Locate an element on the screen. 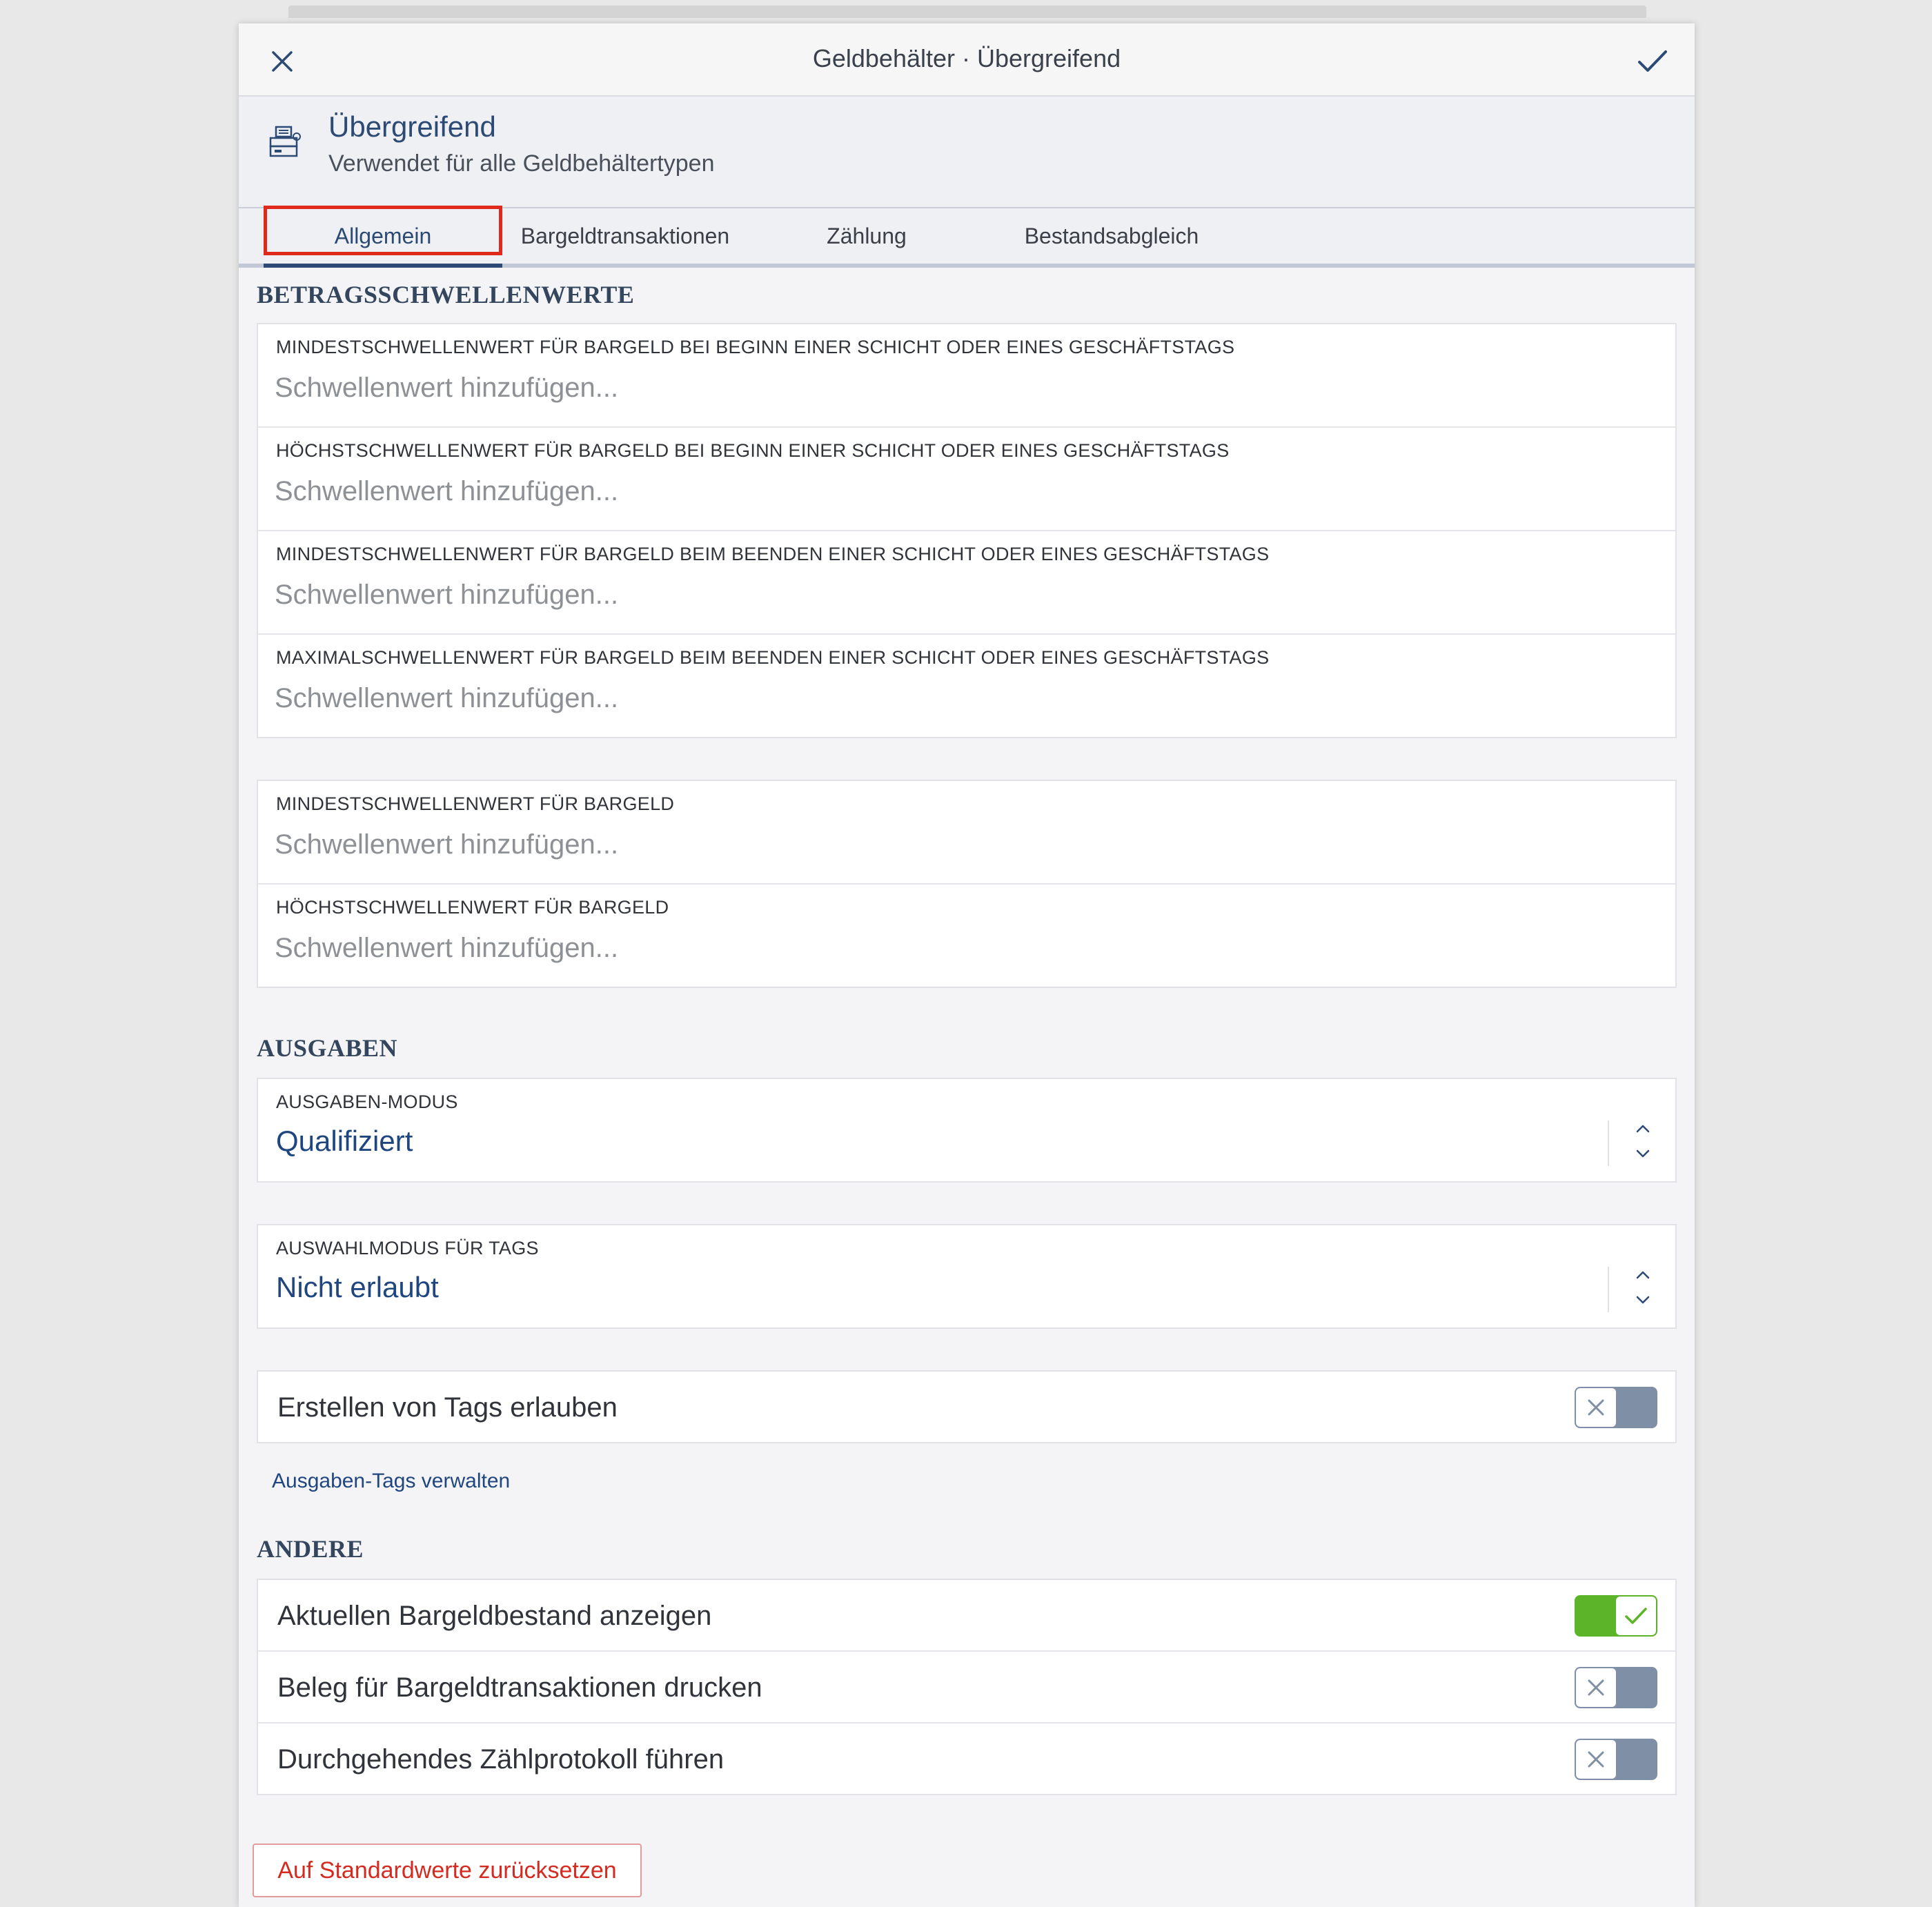  print-receipt-toggle is located at coordinates (1616, 1687).